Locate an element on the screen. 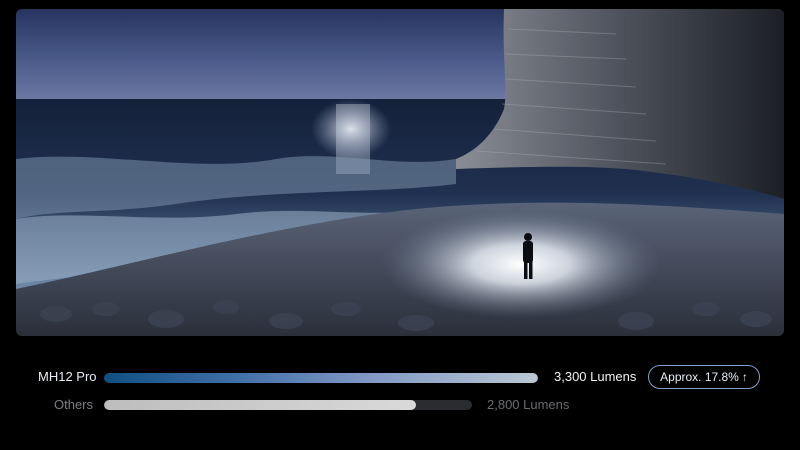  improvement-badge: Approx. 17.8% ↑ is located at coordinates (704, 377).